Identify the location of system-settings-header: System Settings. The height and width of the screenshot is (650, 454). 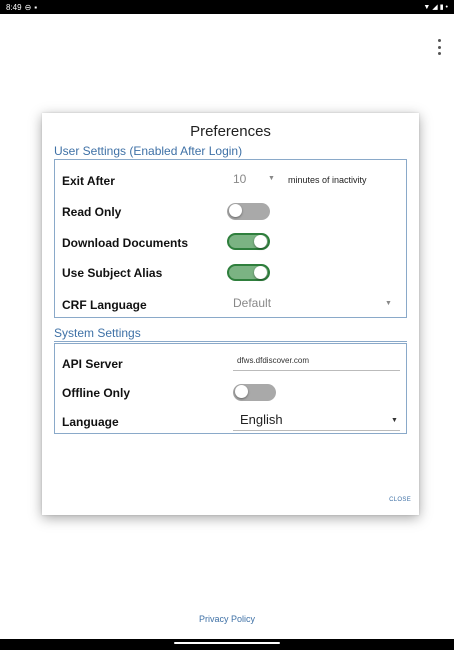
(97, 333).